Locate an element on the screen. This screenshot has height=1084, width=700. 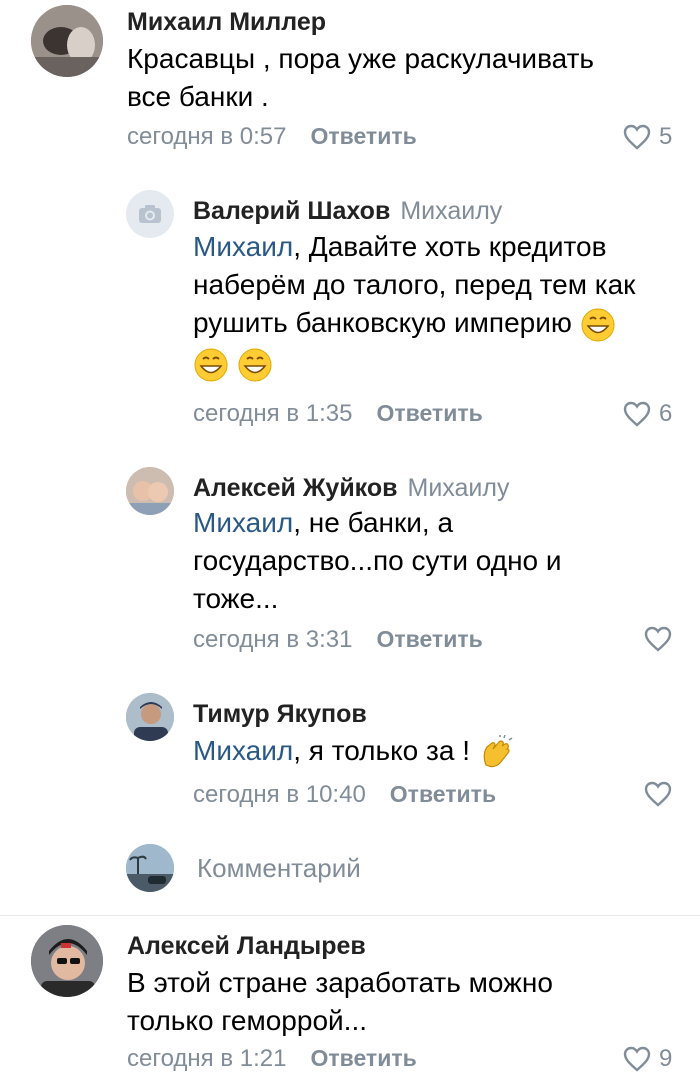
like-button: 9 is located at coordinates (647, 1059).